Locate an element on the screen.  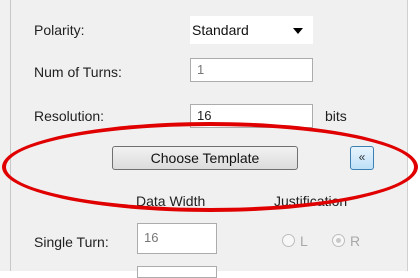
turns-input: 1 is located at coordinates (251, 70).